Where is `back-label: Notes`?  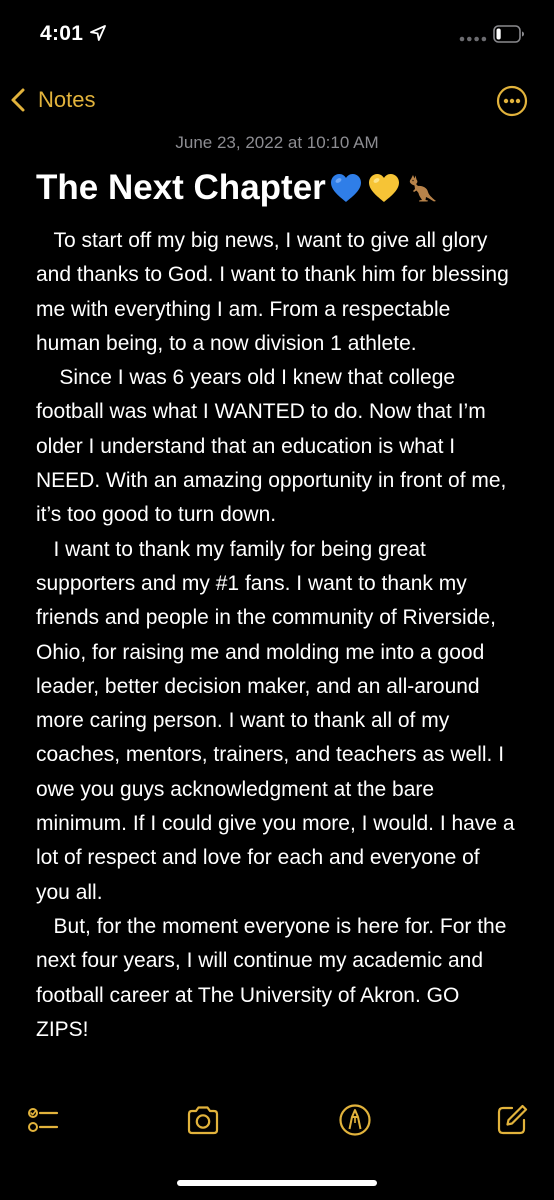 back-label: Notes is located at coordinates (67, 99).